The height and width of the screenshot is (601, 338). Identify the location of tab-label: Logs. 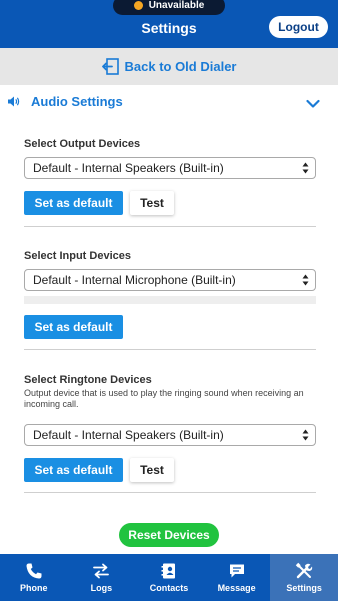
(101, 588).